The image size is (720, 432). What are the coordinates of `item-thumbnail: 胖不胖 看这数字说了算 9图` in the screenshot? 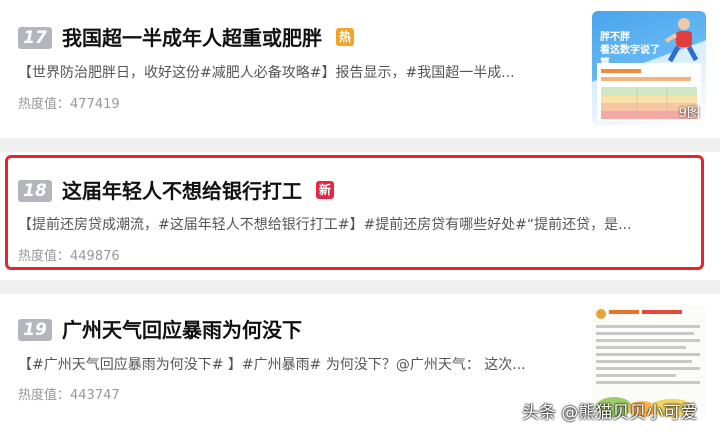 It's located at (649, 68).